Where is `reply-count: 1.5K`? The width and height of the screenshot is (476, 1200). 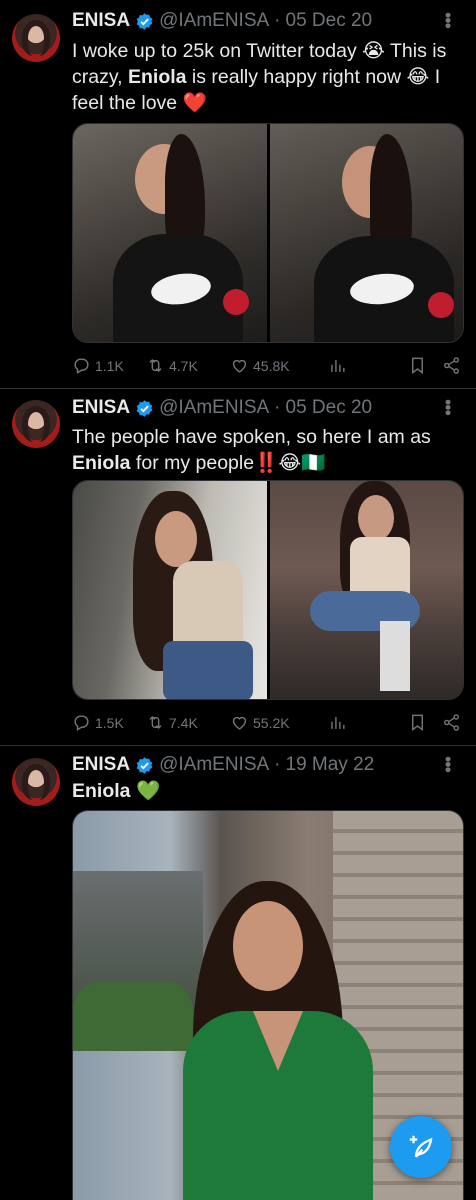
reply-count: 1.5K is located at coordinates (109, 722).